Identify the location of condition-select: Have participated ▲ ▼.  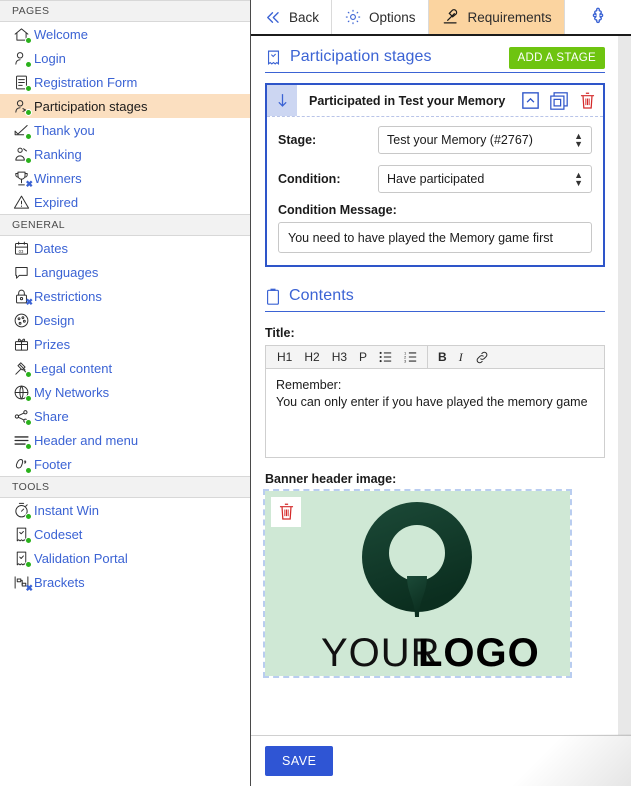
(485, 179).